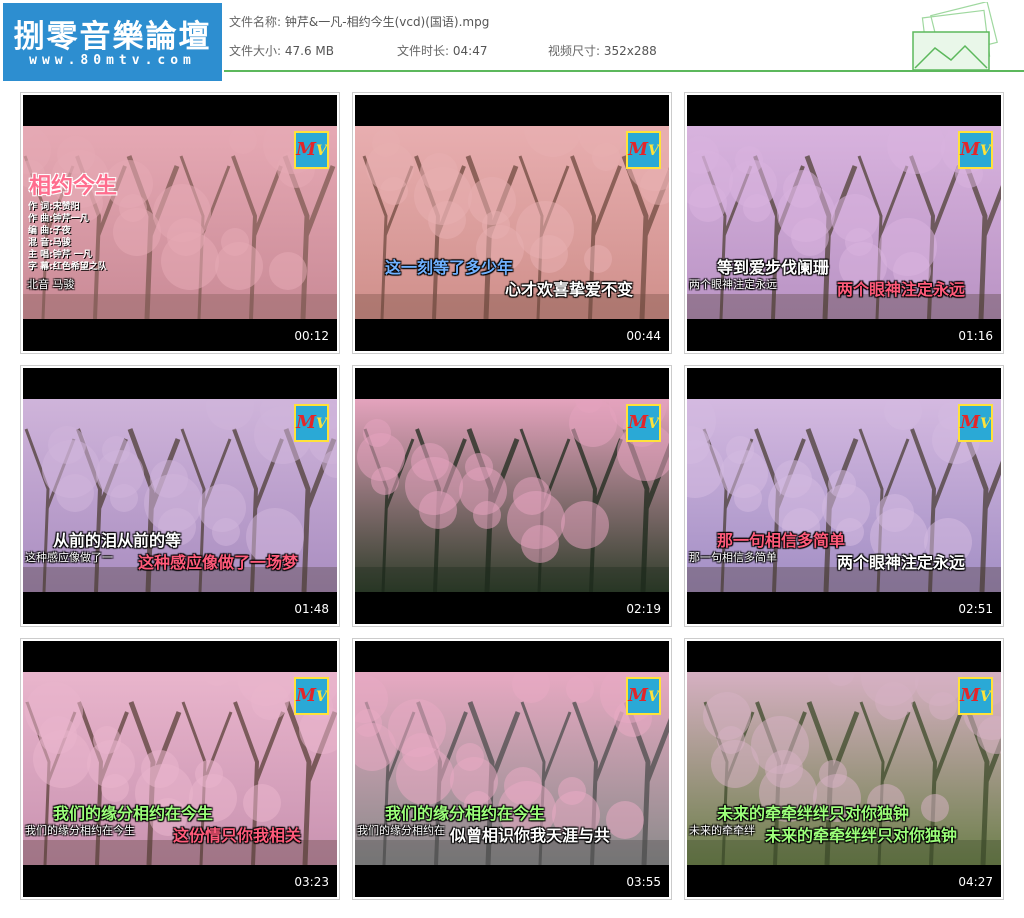 This screenshot has height=918, width=1024. I want to click on timestamp-label: 01:16, so click(975, 336).